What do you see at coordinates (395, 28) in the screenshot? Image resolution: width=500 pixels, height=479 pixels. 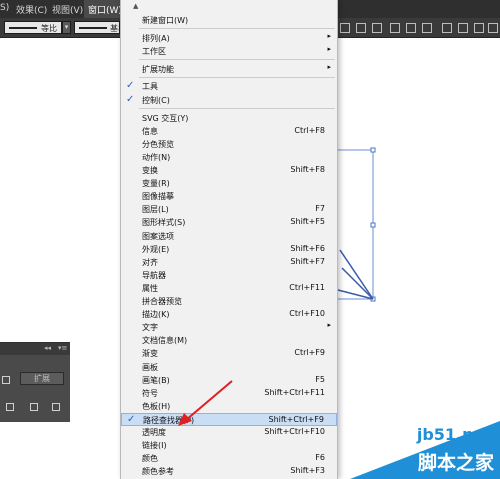 I see `align-top-icon` at bounding box center [395, 28].